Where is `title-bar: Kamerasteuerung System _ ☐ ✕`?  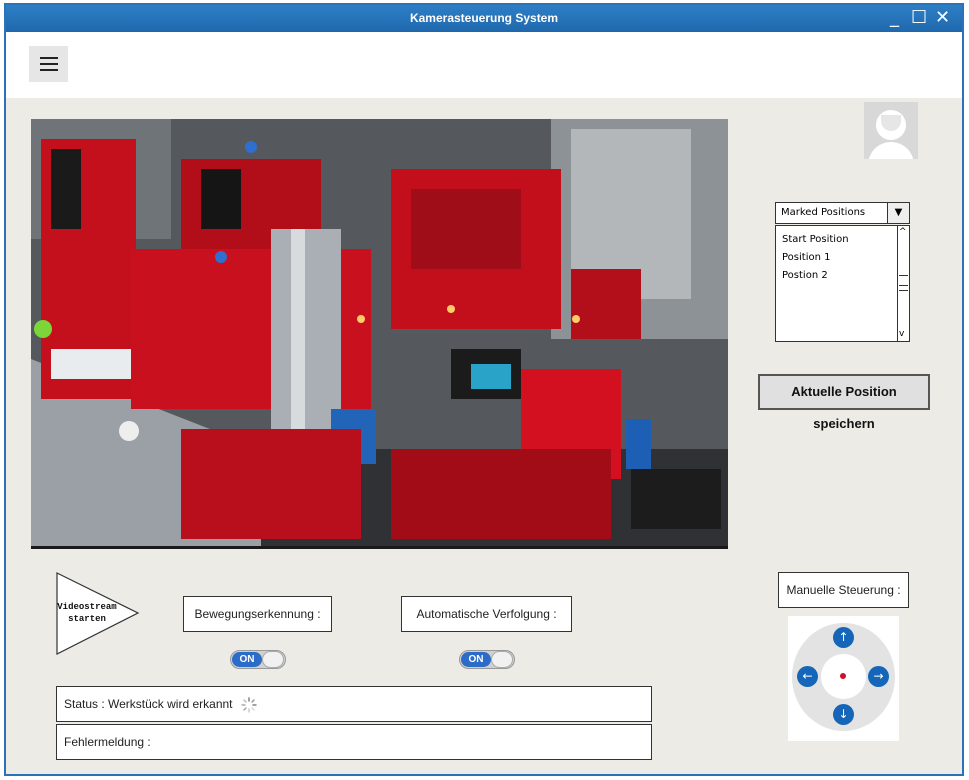 title-bar: Kamerasteuerung System _ ☐ ✕ is located at coordinates (484, 18).